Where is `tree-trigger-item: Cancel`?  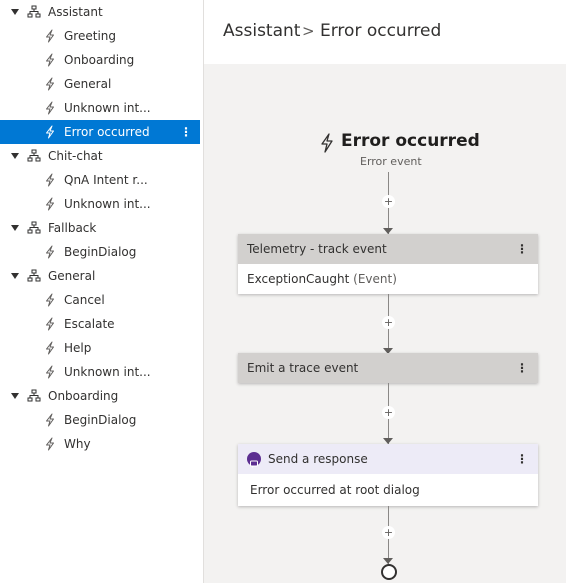
tree-trigger-item: Cancel is located at coordinates (100, 300).